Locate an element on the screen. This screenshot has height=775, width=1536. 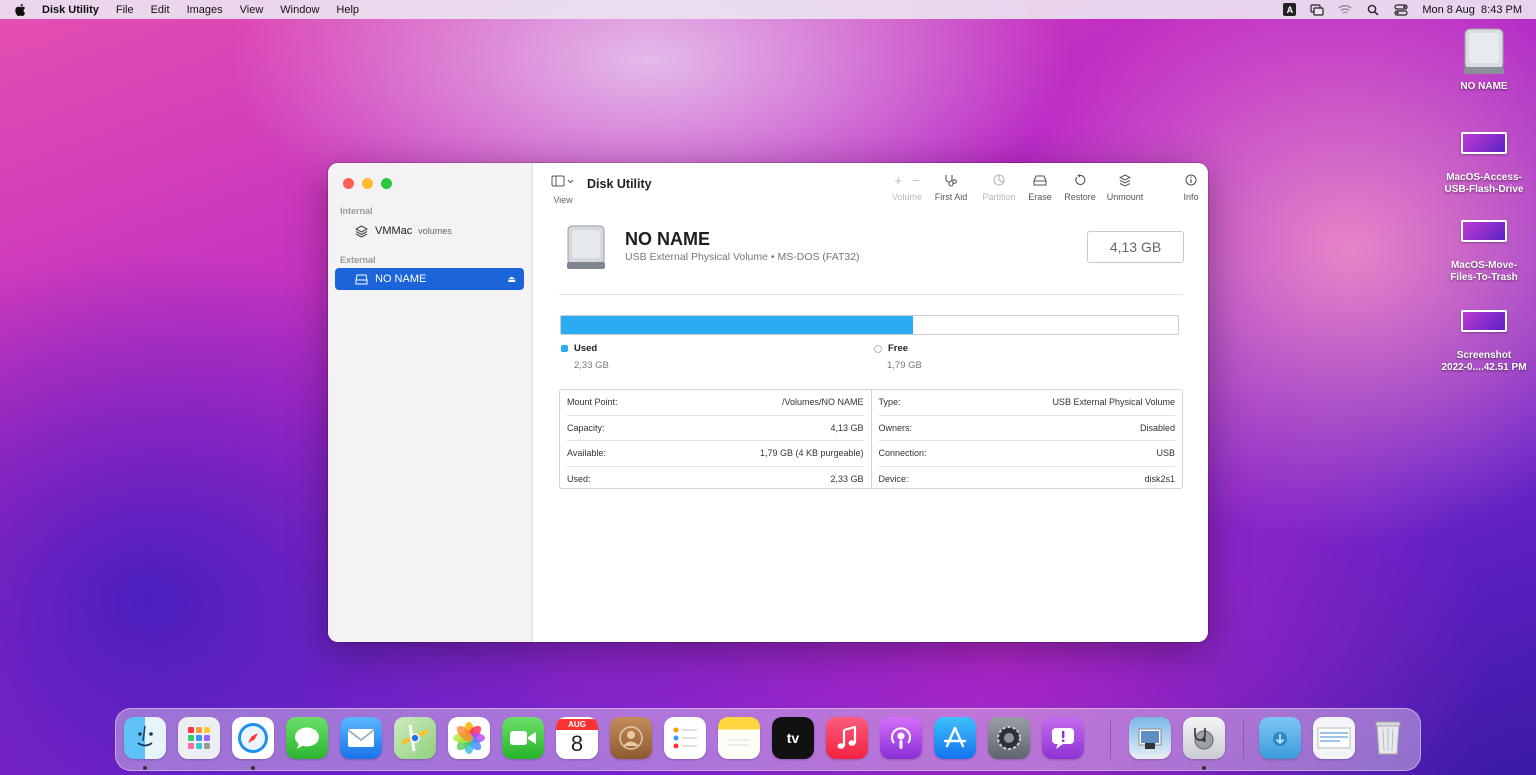
volume-label: Volume is located at coordinates (907, 197).